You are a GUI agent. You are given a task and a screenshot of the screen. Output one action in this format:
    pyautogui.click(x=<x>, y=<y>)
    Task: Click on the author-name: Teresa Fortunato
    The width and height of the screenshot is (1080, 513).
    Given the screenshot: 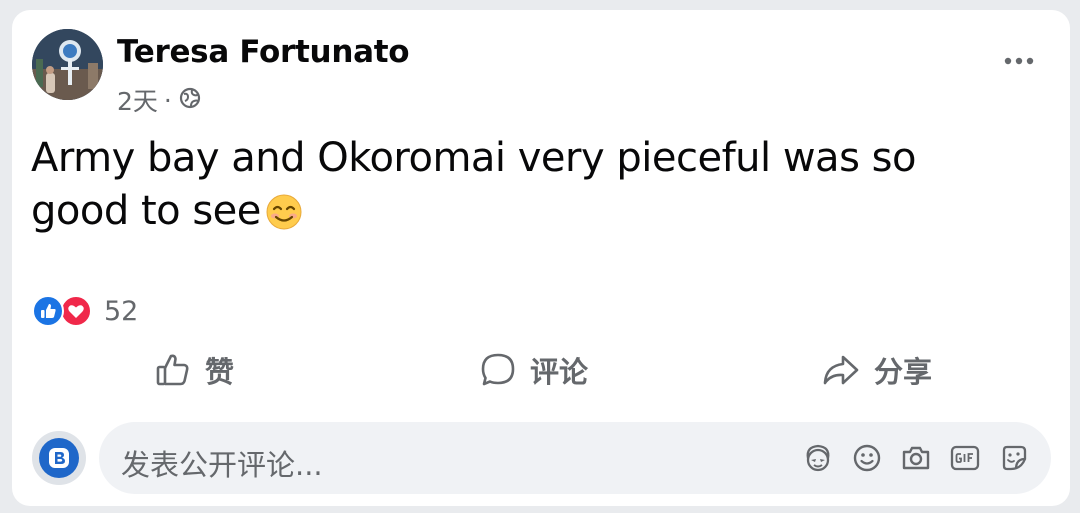 What is the action you would take?
    pyautogui.click(x=263, y=52)
    